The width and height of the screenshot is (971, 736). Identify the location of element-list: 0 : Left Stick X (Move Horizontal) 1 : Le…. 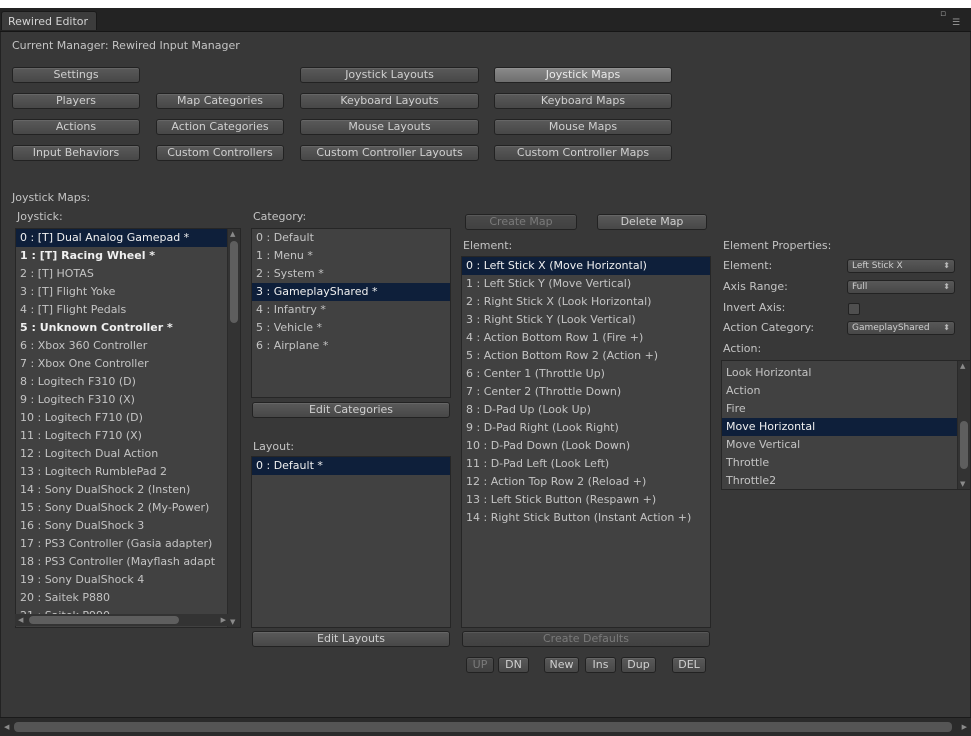
(586, 442).